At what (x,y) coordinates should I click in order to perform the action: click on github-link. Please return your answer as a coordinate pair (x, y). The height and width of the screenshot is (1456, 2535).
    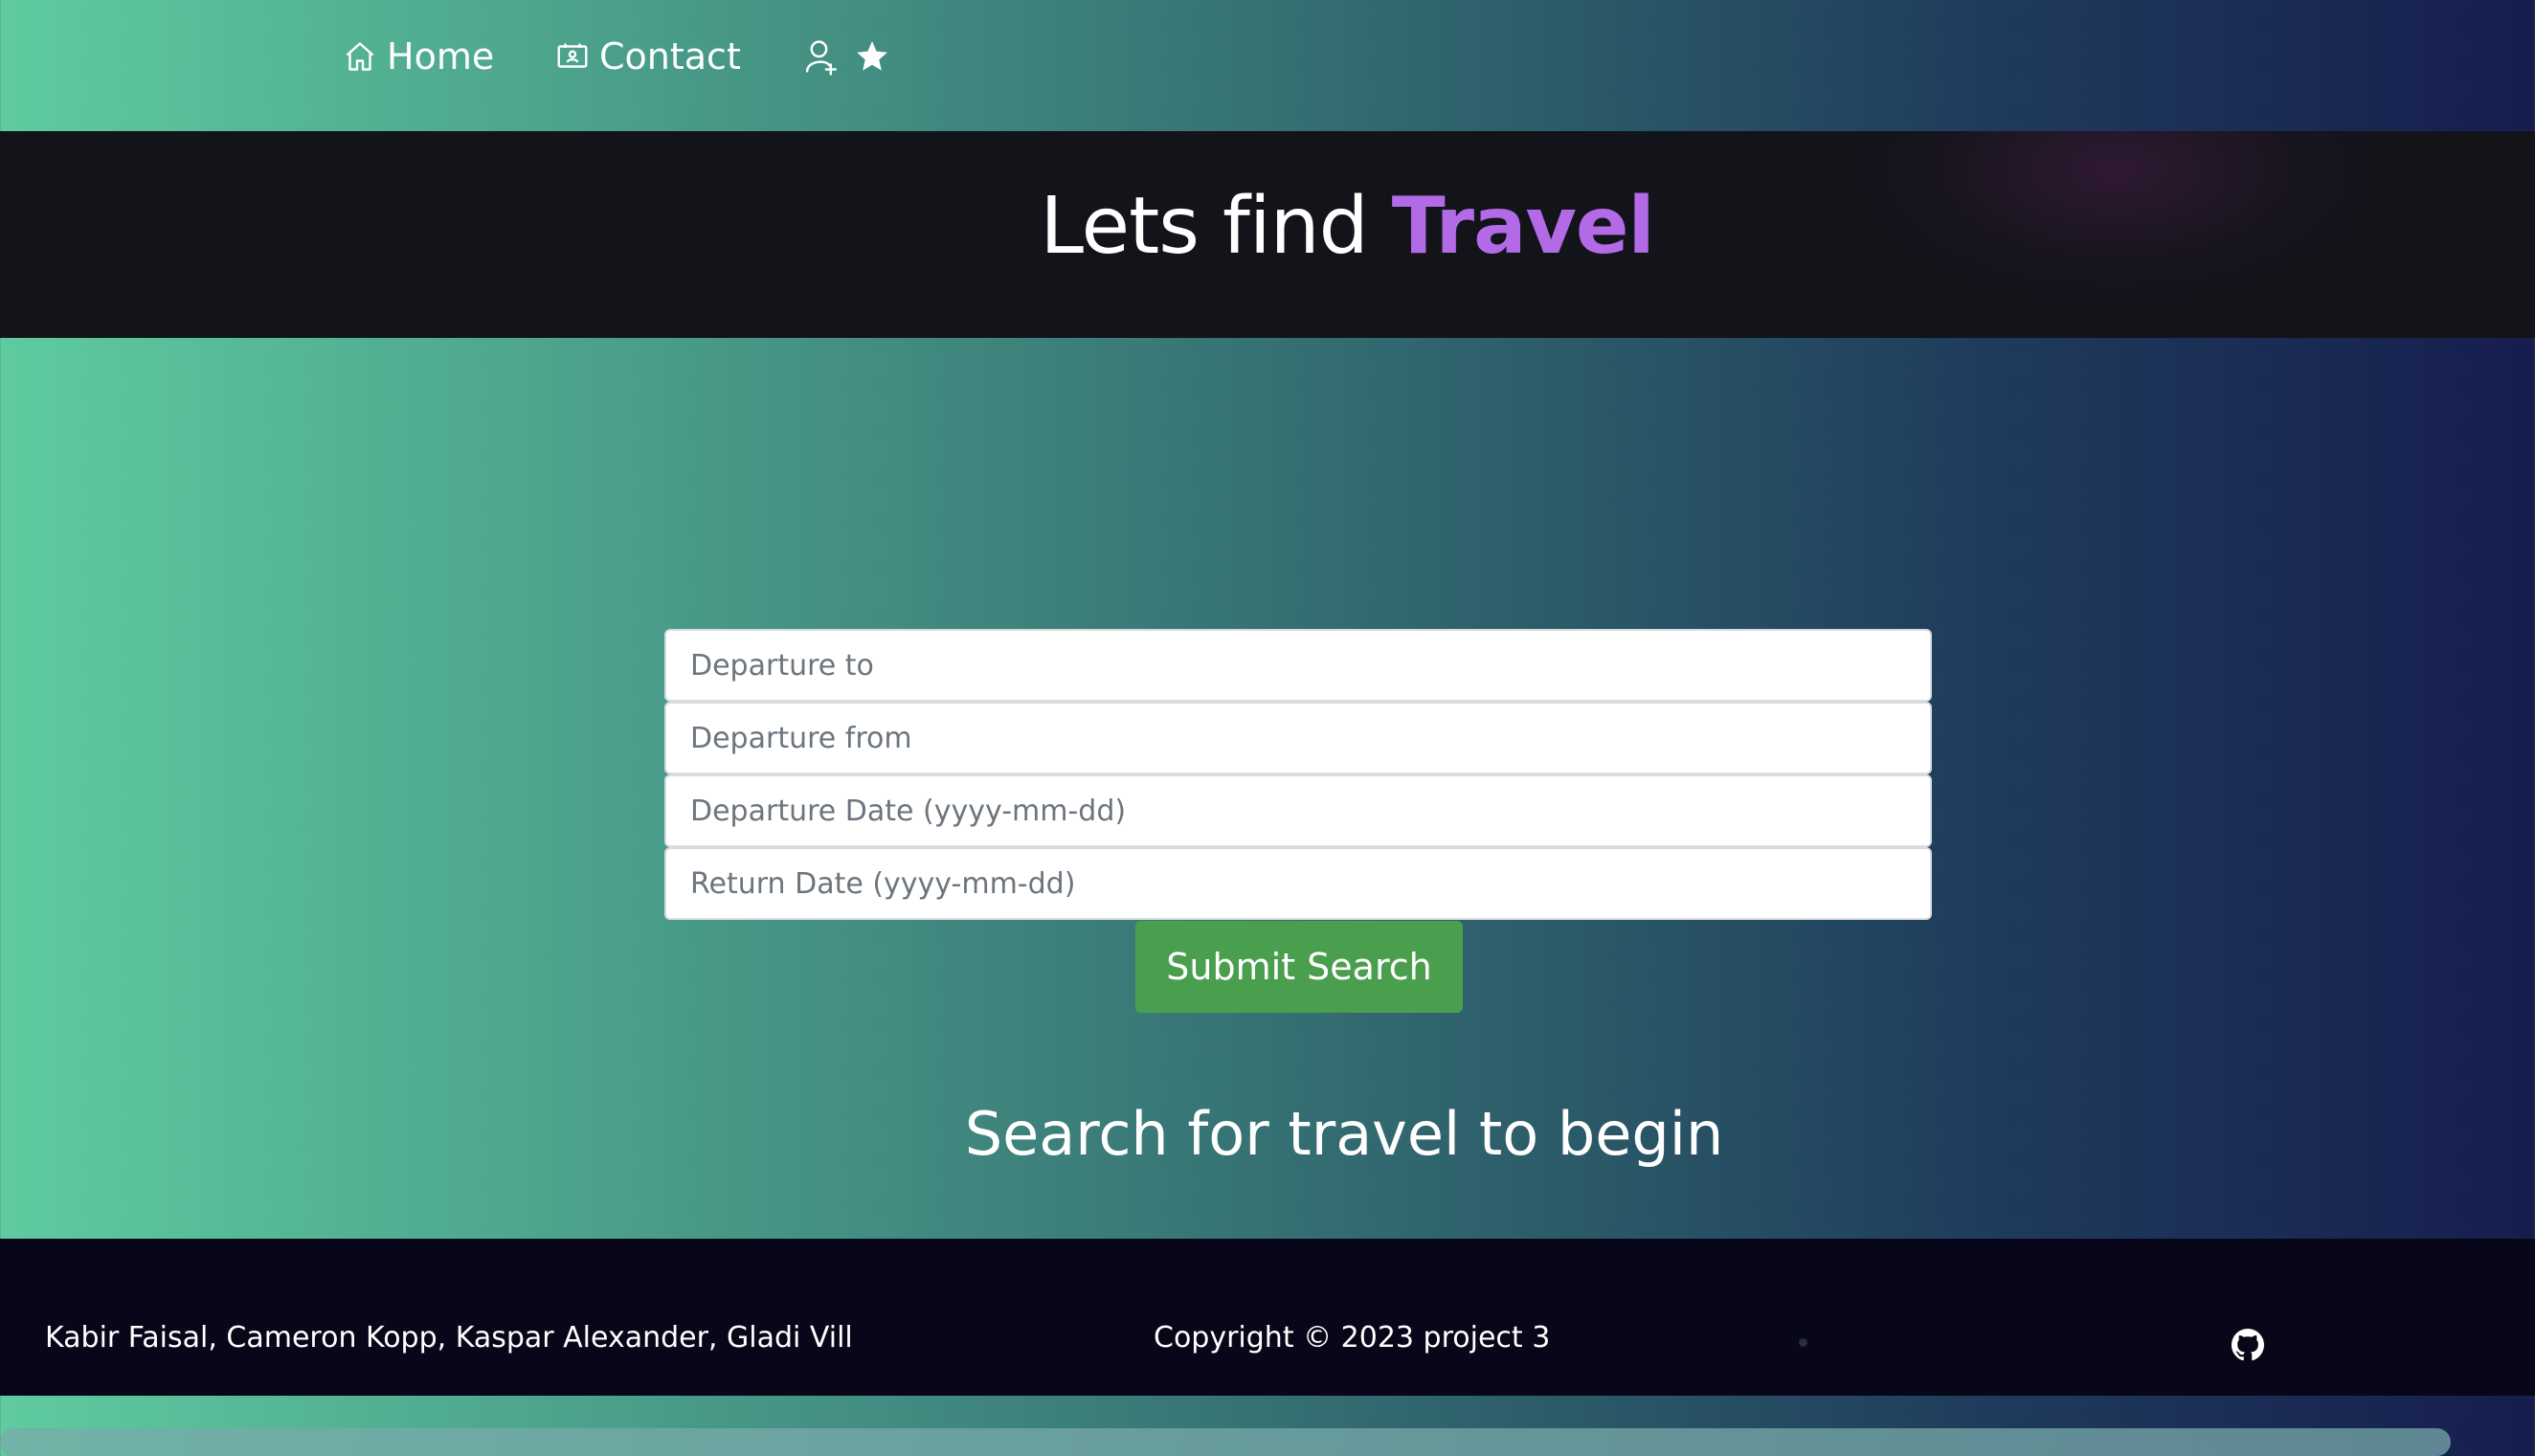
    Looking at the image, I should click on (2248, 1345).